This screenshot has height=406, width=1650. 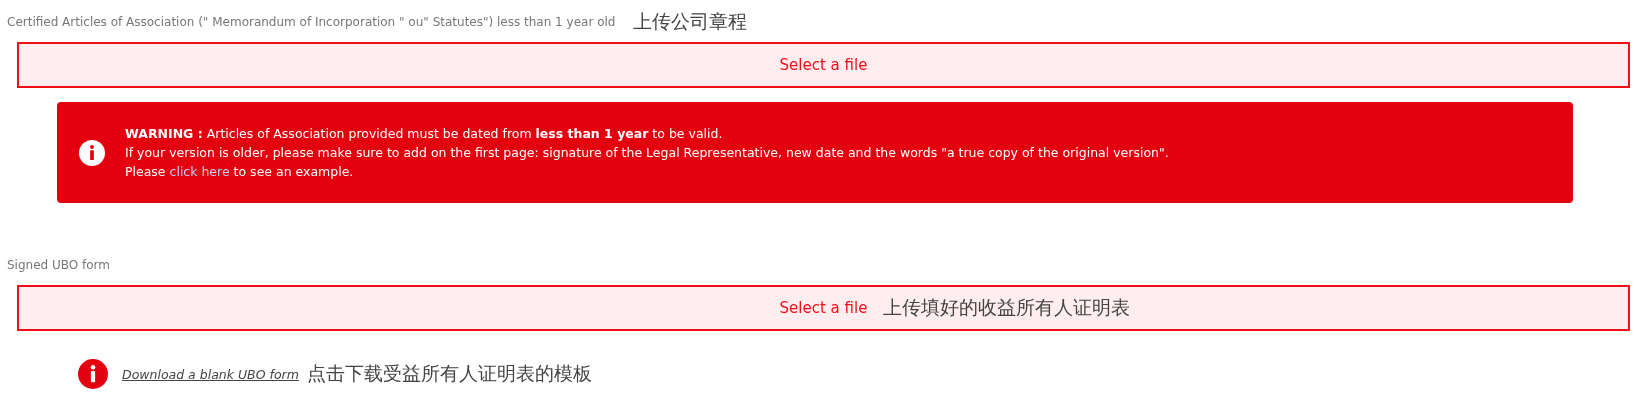 I want to click on annotation-text: 上传公司章程, so click(x=690, y=21).